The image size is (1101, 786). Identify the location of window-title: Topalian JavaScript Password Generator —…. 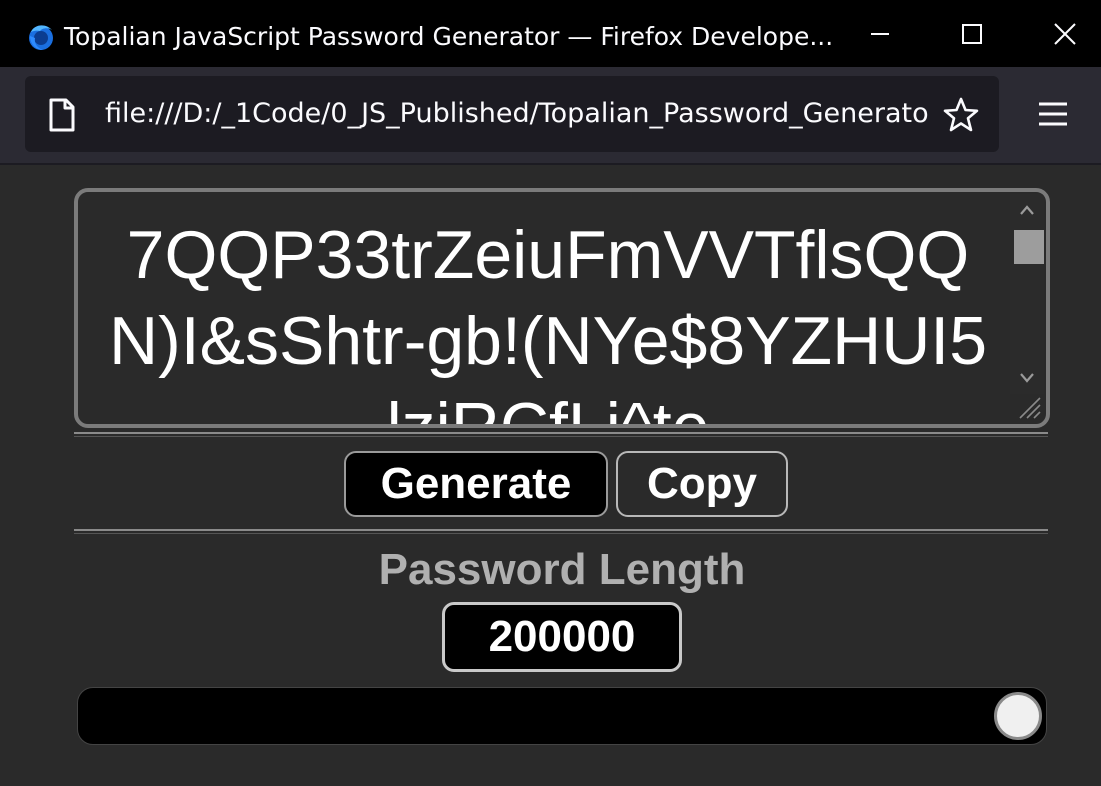
(449, 36).